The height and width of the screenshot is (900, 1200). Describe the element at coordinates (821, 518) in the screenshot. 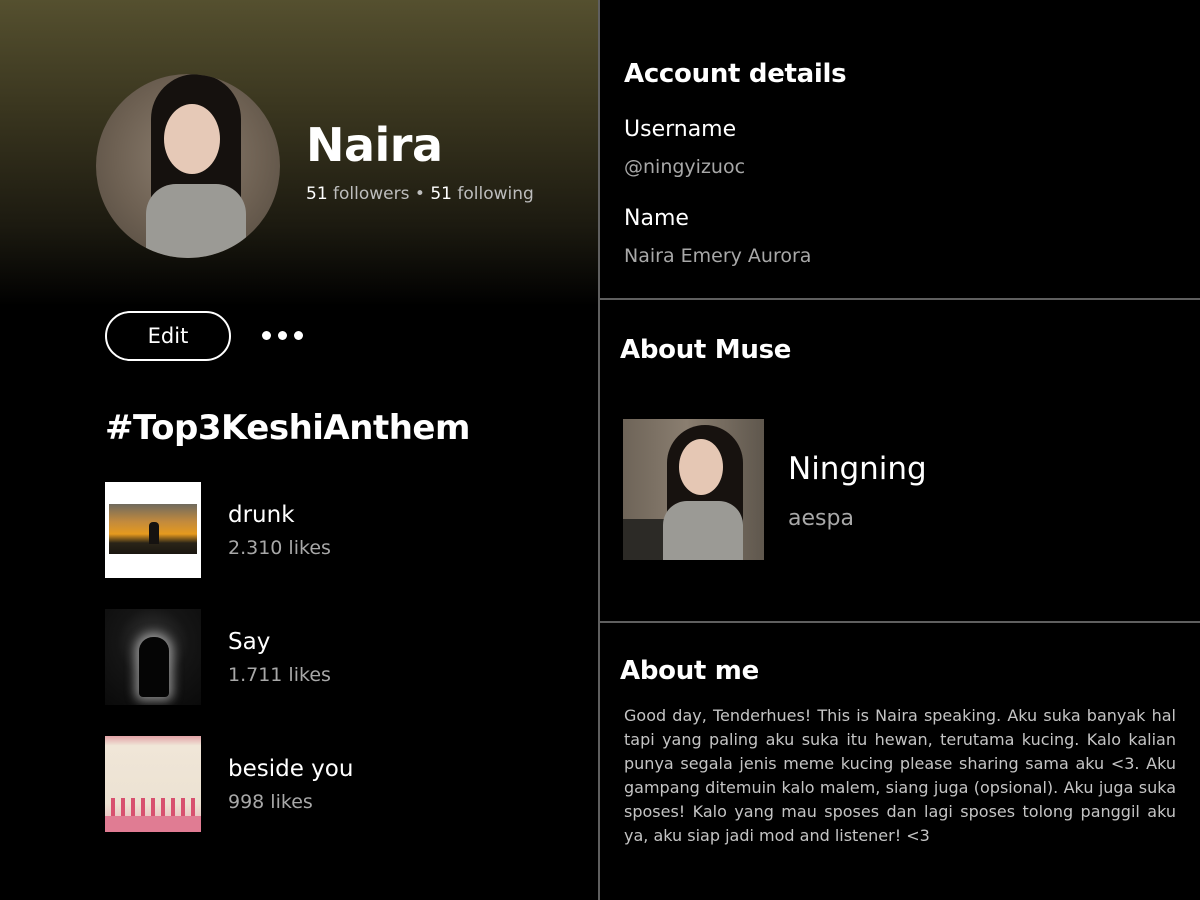

I see `muse-group: aespa` at that location.